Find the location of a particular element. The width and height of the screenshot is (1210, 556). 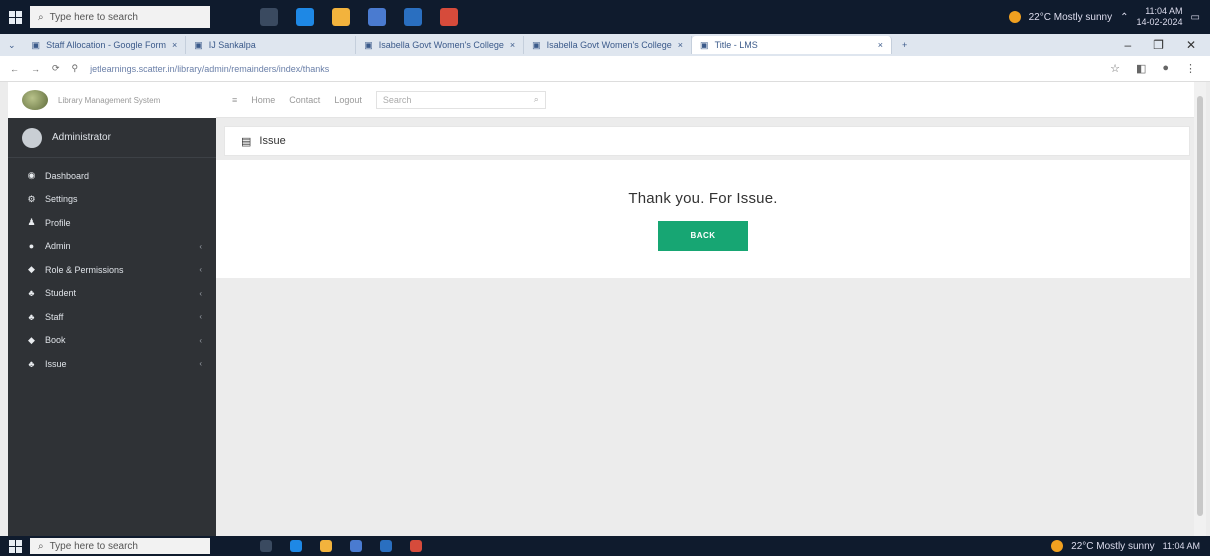

site-info-icon: ⚲ is located at coordinates (75, 68).